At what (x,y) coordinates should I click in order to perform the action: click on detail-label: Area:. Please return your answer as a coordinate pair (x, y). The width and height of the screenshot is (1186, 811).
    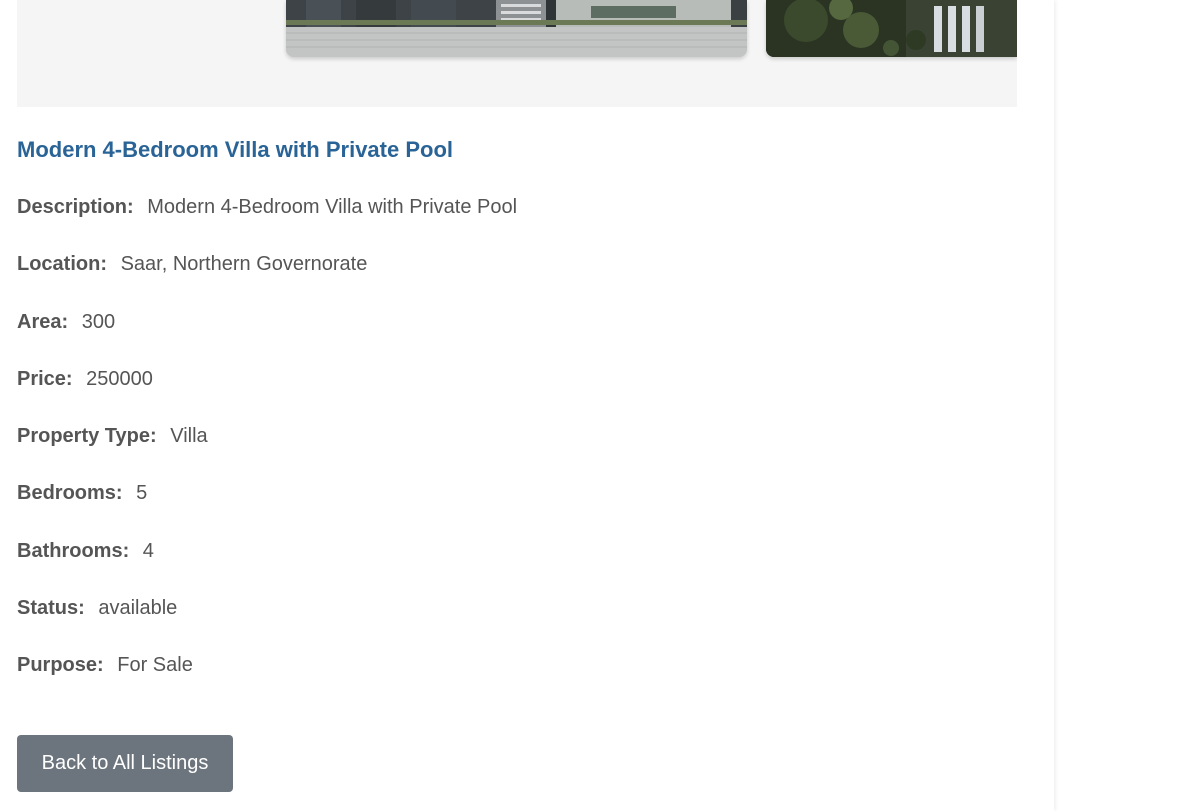
    Looking at the image, I should click on (43, 321).